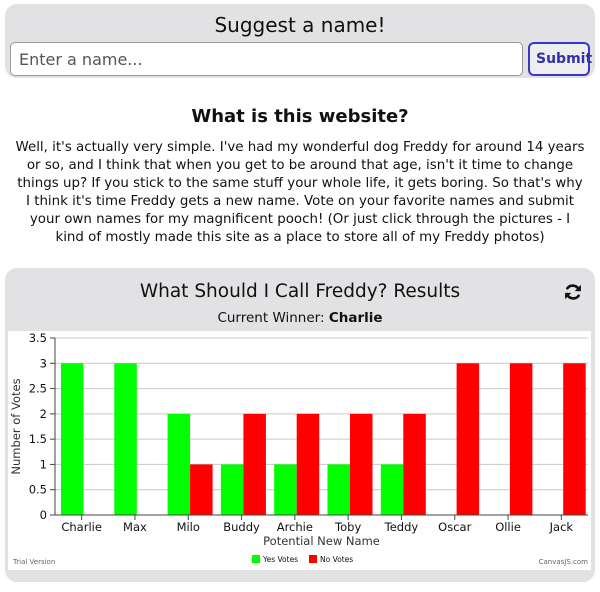  What do you see at coordinates (266, 59) in the screenshot?
I see `name-input` at bounding box center [266, 59].